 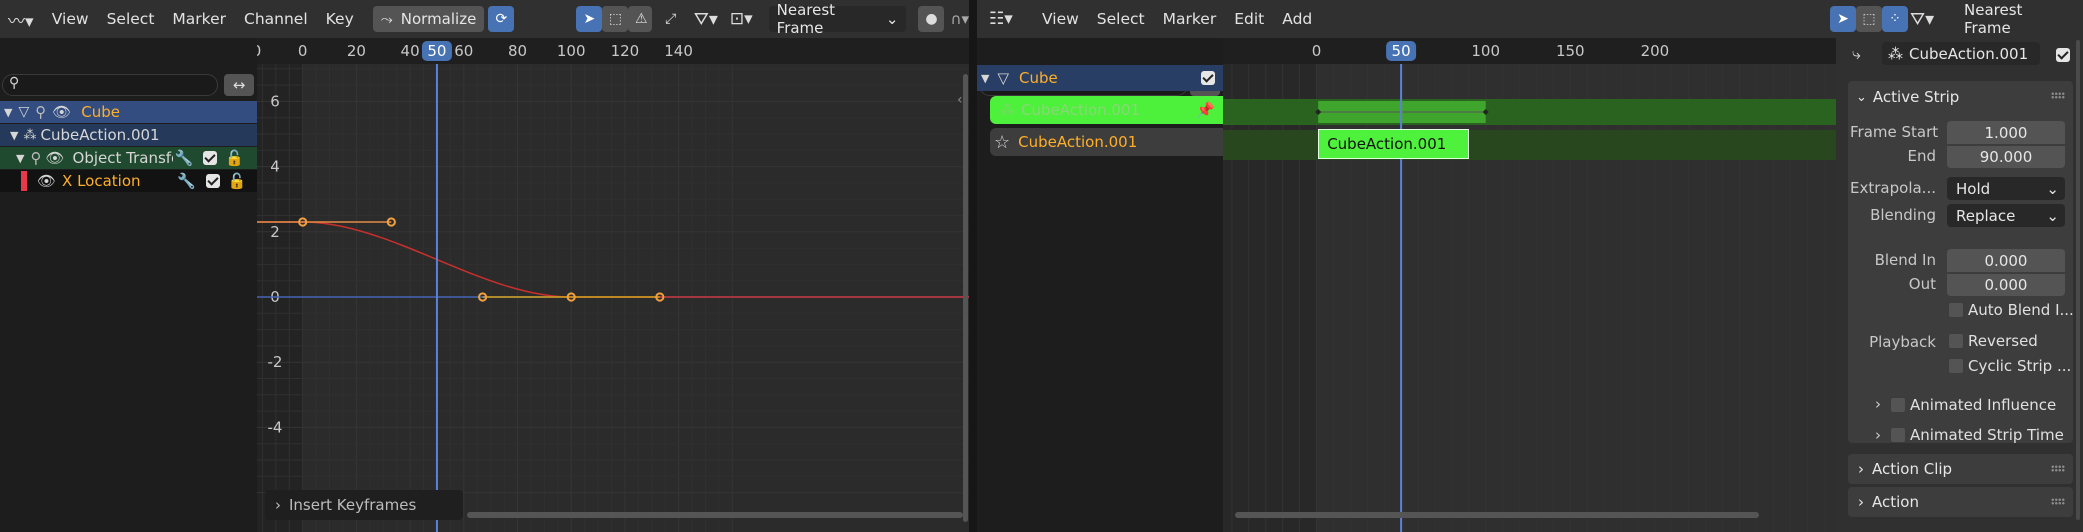 What do you see at coordinates (1956, 341) in the screenshot?
I see `reversed-checkbox` at bounding box center [1956, 341].